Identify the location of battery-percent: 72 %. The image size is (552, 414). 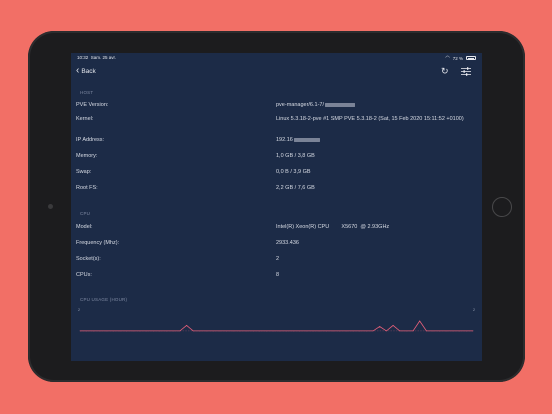
(457, 58).